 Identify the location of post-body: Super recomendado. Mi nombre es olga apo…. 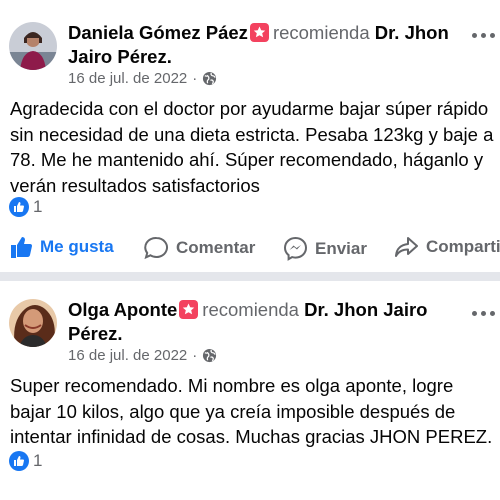
(251, 411).